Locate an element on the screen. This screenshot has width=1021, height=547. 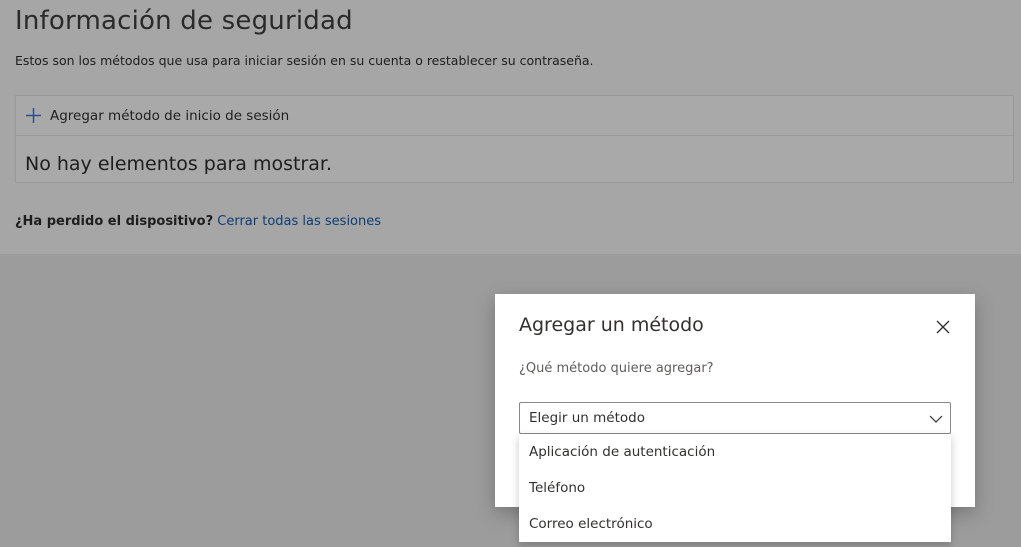
add-method-button: Agregar método de inicio de sesión is located at coordinates (514, 116).